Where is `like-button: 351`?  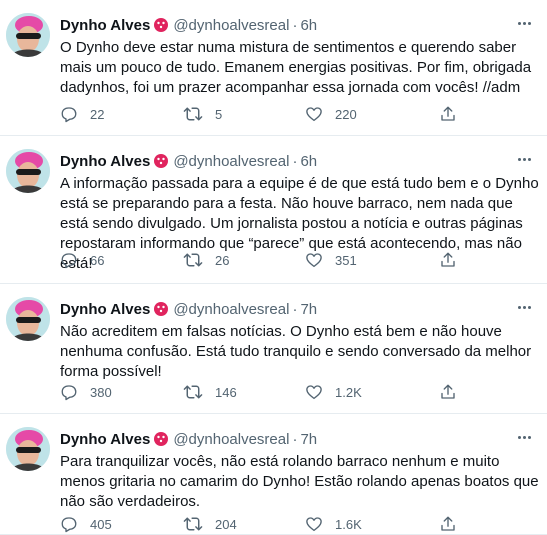
like-button: 351 is located at coordinates (331, 260).